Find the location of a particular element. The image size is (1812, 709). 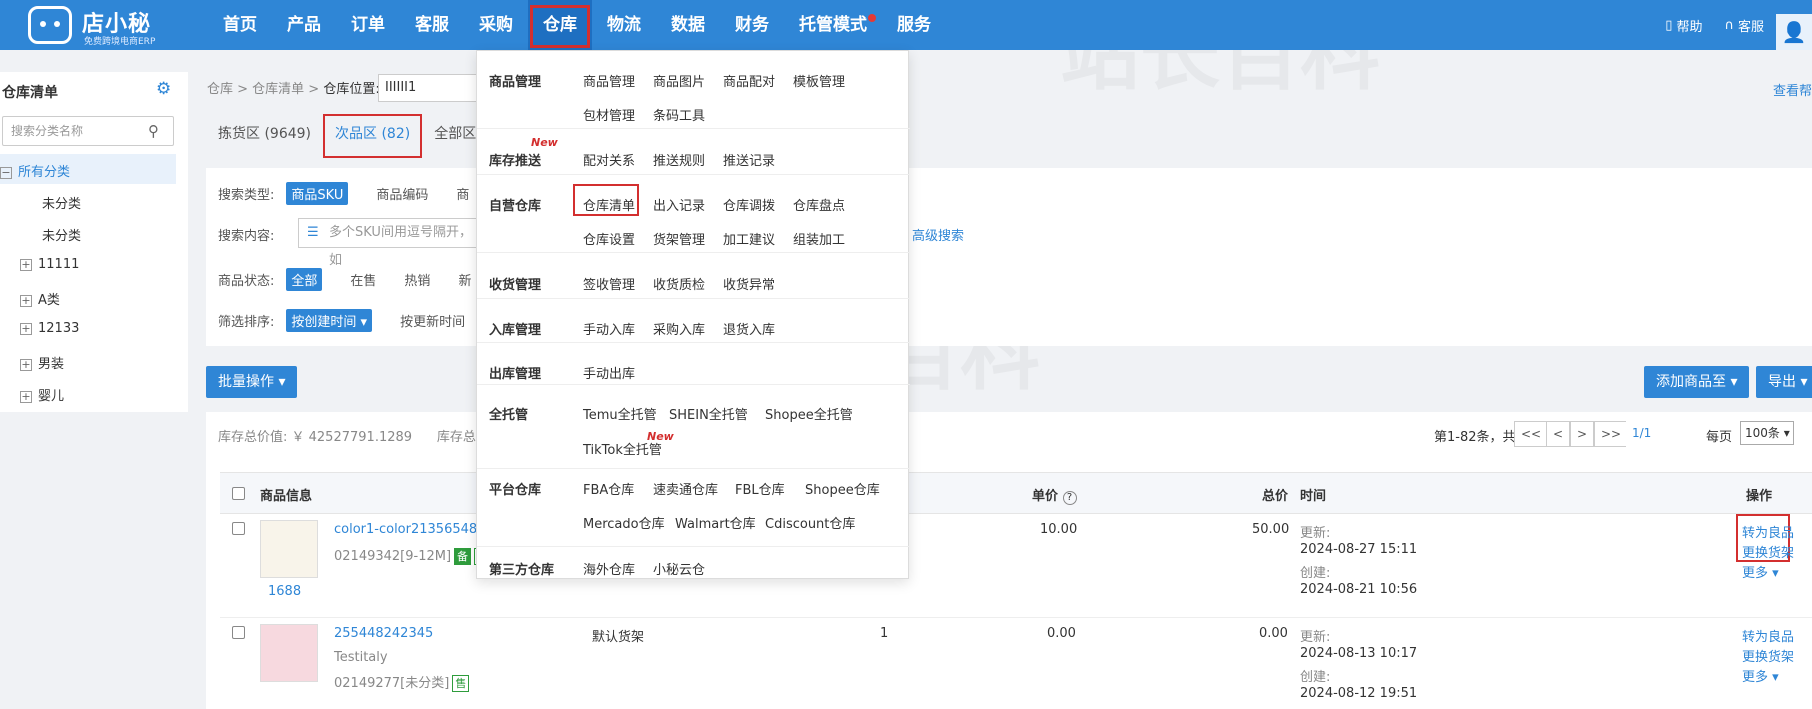

nav-item-purchase: 采购 is located at coordinates (496, 25).